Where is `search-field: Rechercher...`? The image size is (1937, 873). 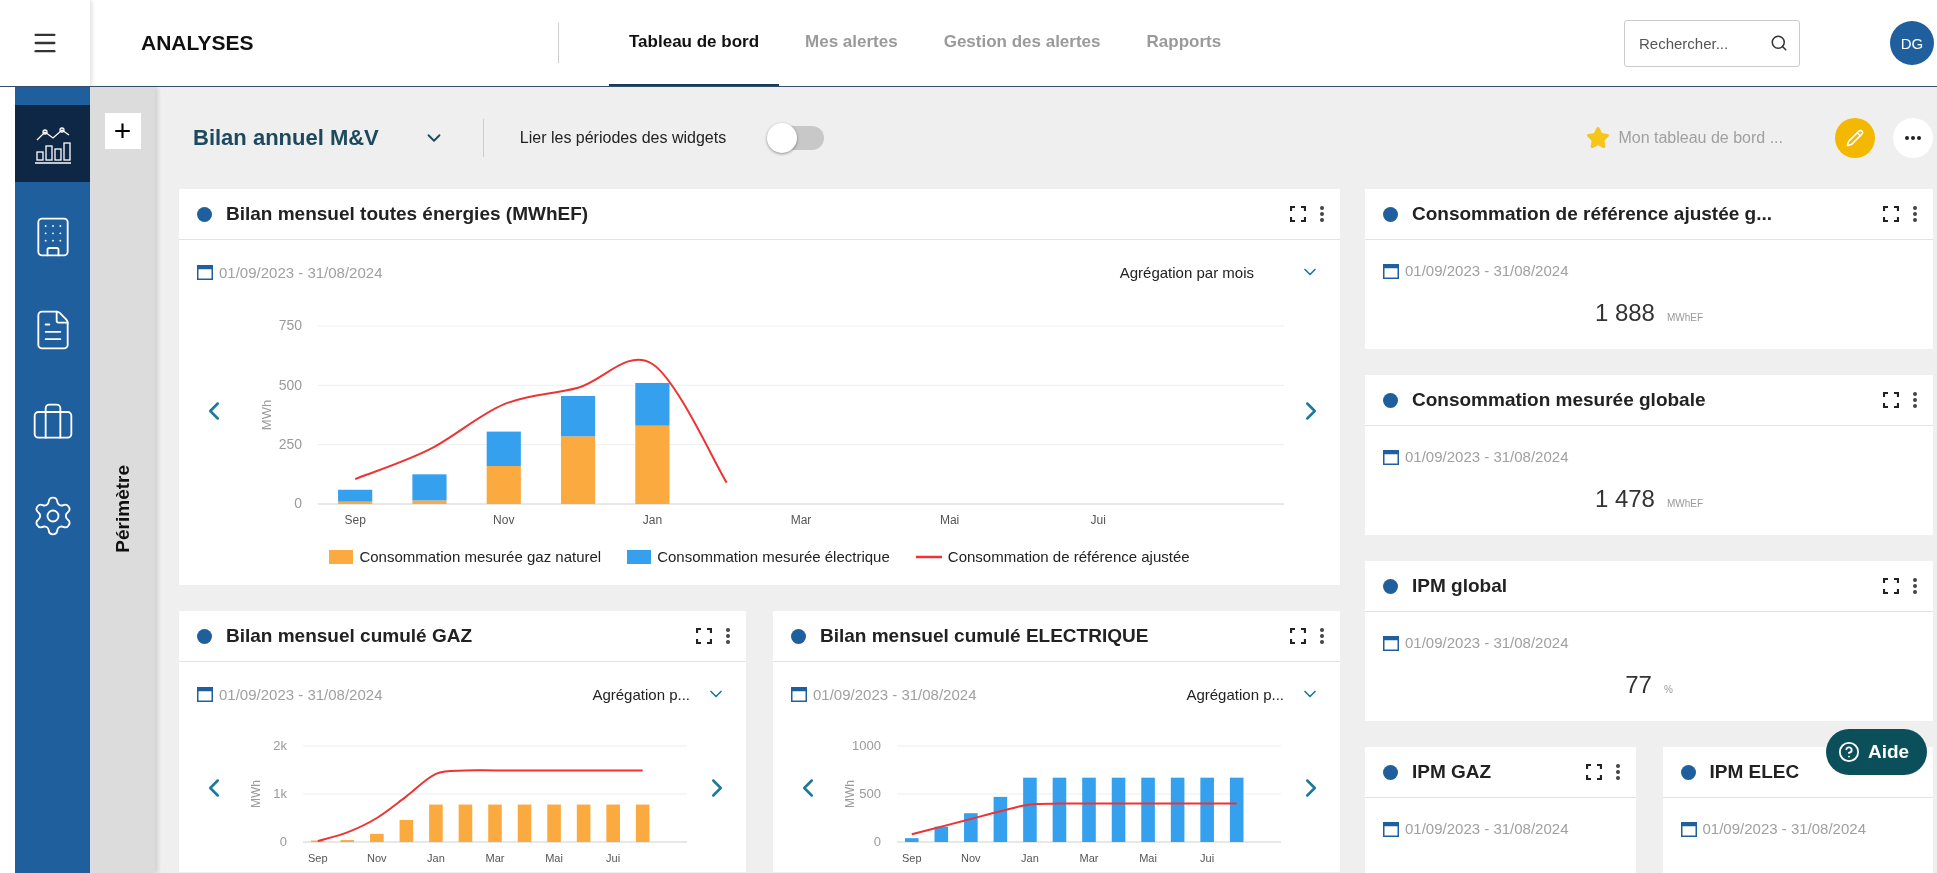 search-field: Rechercher... is located at coordinates (1712, 43).